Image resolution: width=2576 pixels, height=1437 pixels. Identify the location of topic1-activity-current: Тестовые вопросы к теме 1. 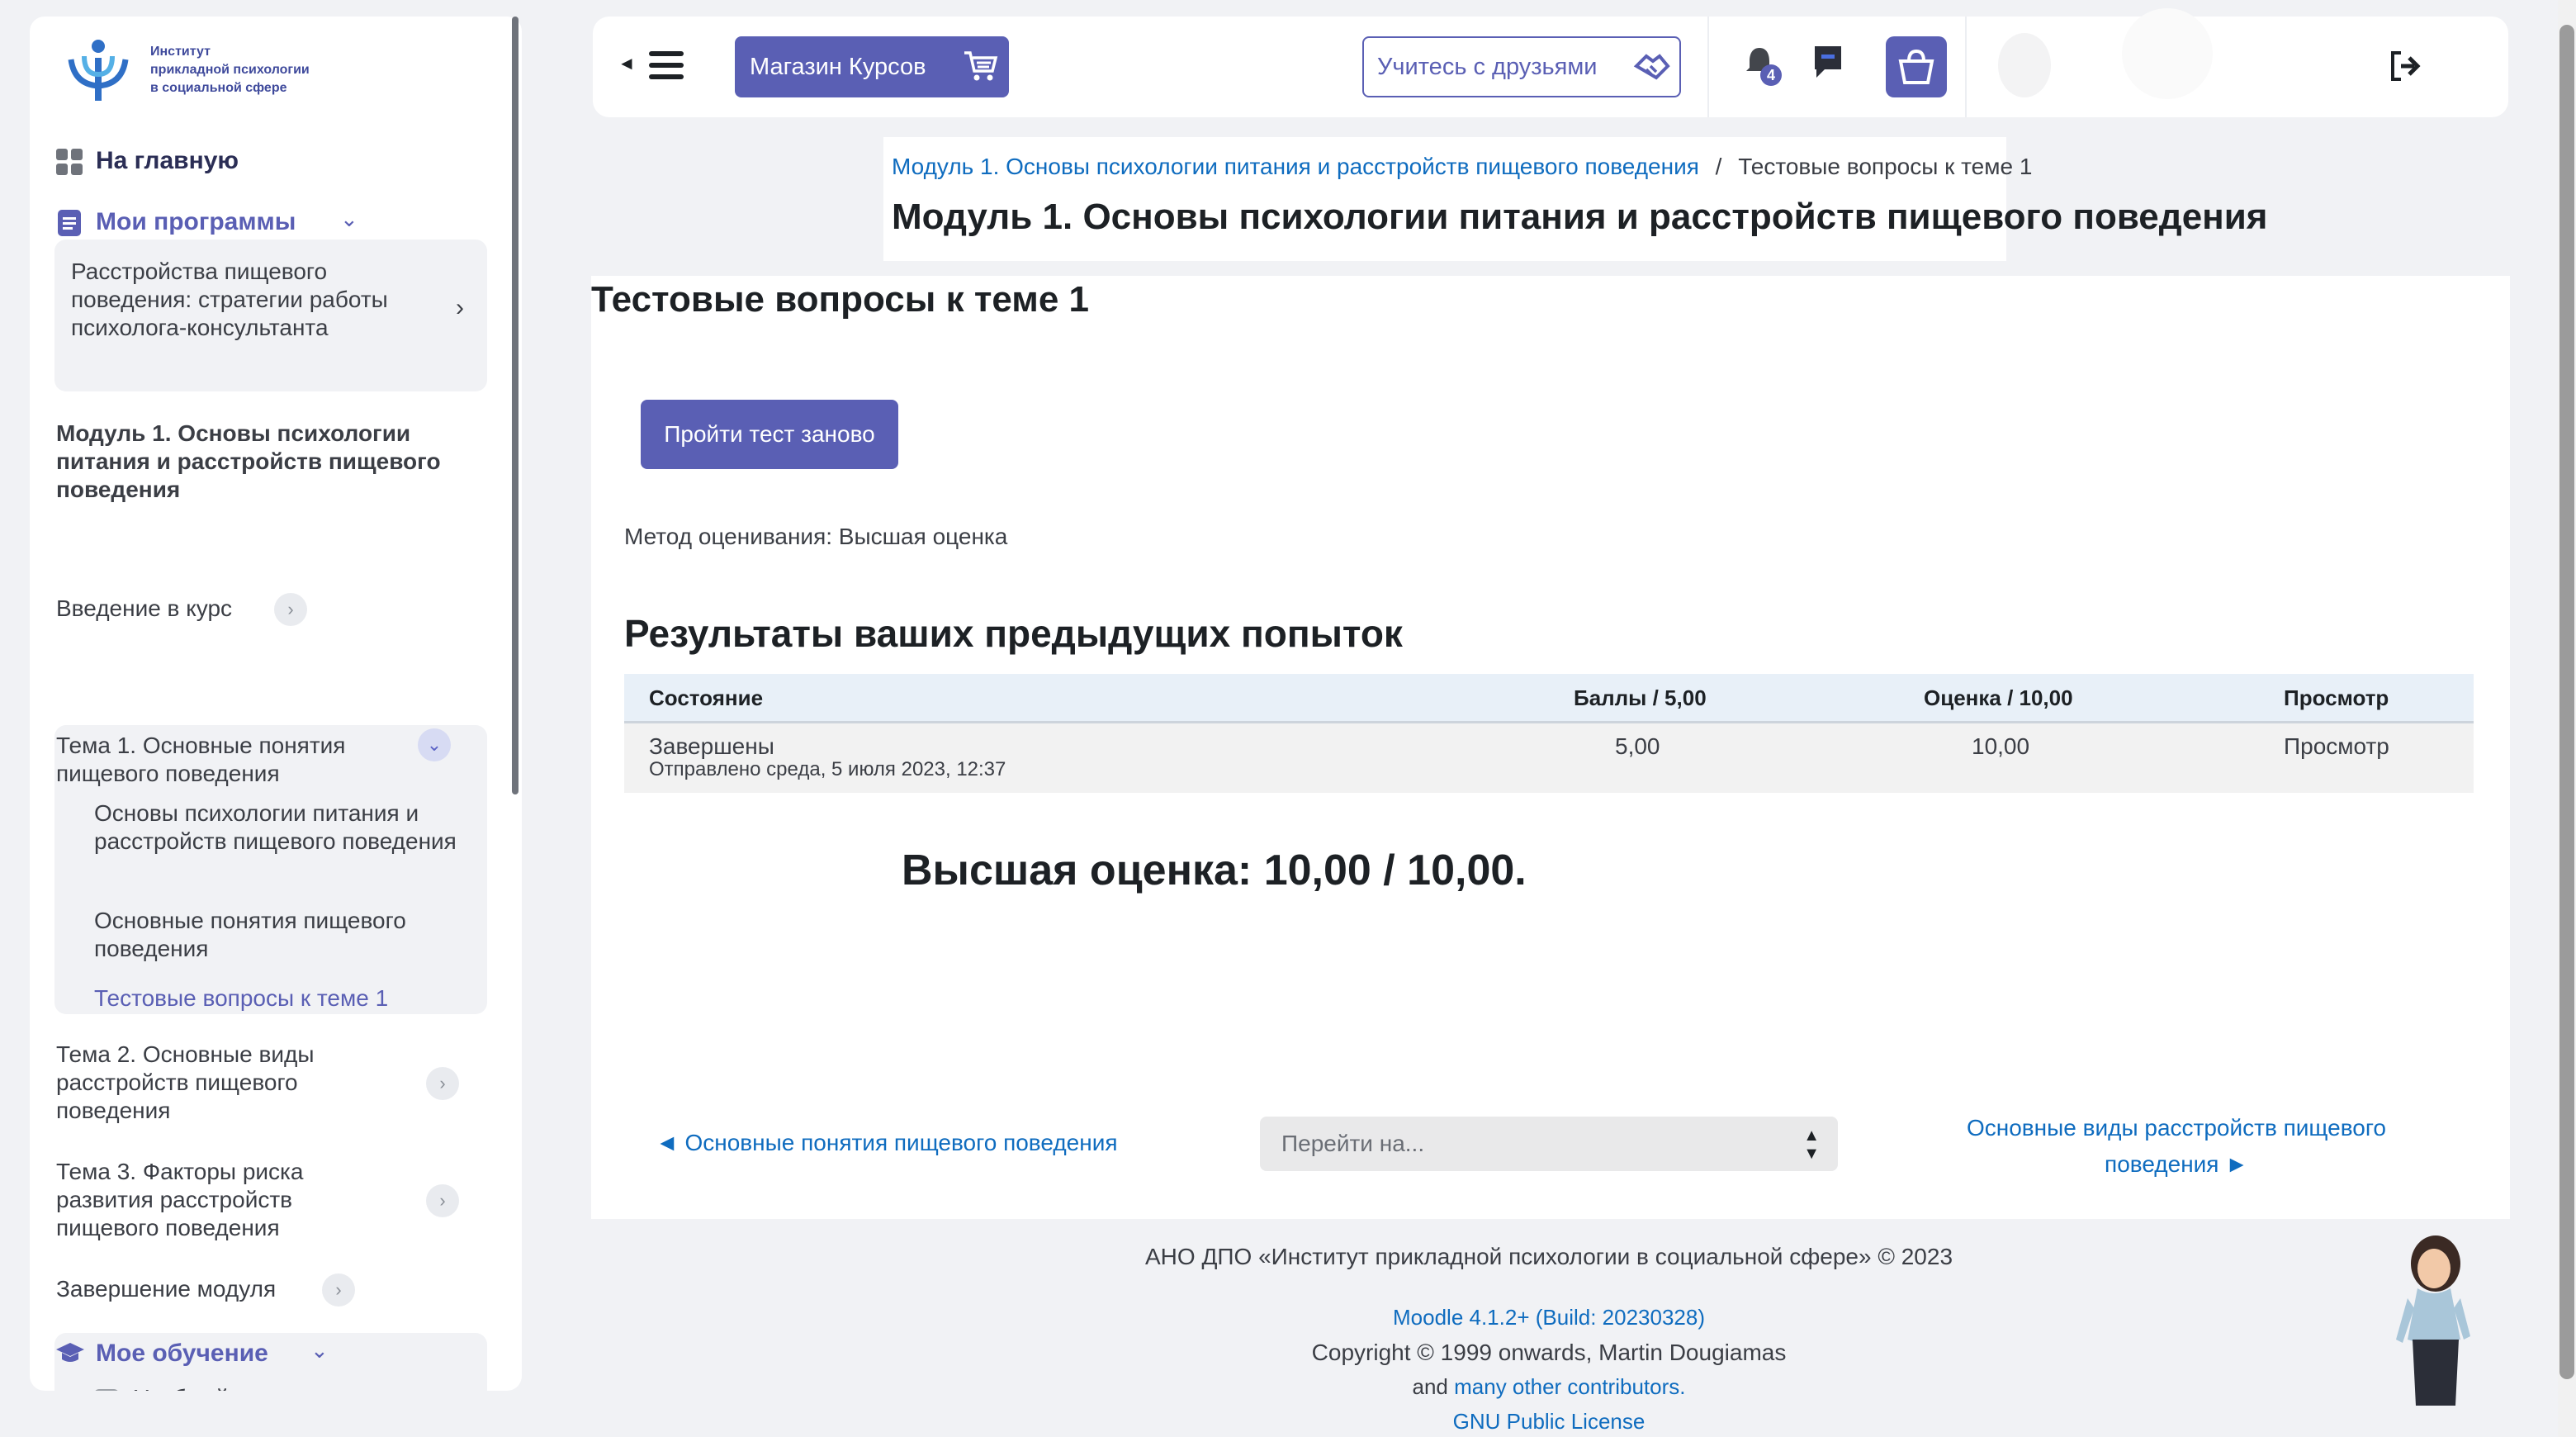
(284, 999).